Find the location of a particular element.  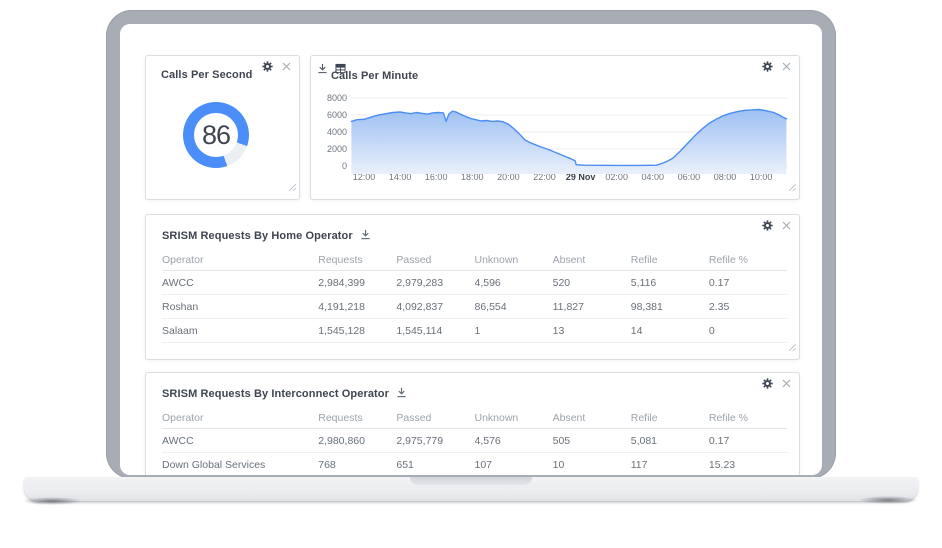

table-row: Salaam 1,545,128 1,545,114 1 13 14 0 is located at coordinates (474, 331).